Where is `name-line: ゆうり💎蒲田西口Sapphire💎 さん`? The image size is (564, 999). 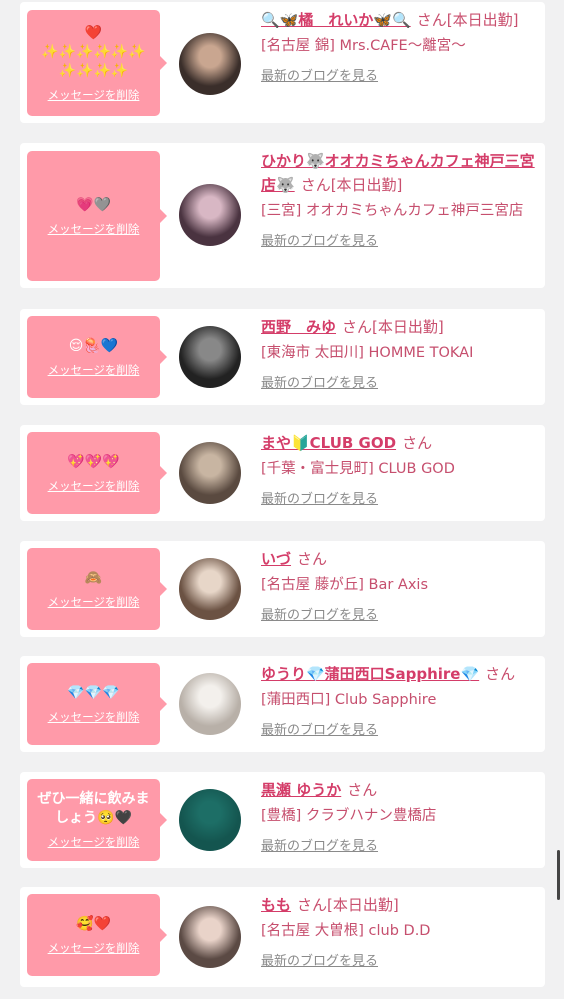
name-line: ゆうり💎蒲田西口Sapphire💎 さん is located at coordinates (400, 674).